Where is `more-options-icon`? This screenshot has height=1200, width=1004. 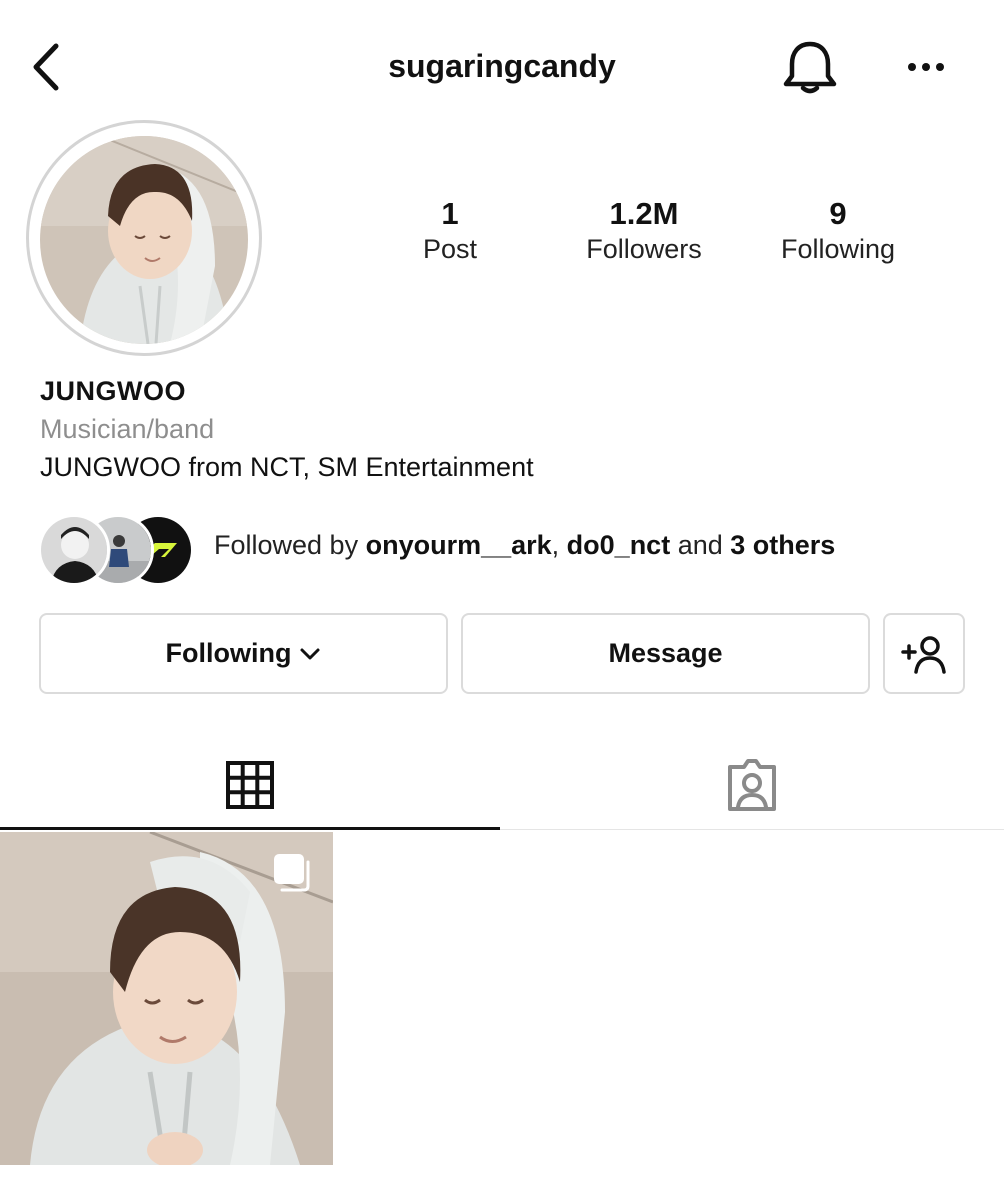
more-options-icon is located at coordinates (926, 67).